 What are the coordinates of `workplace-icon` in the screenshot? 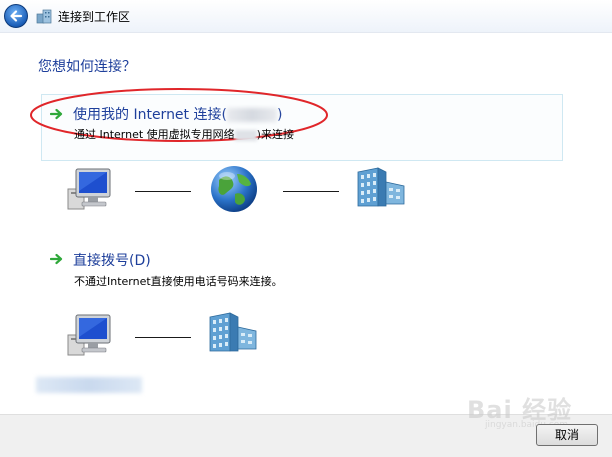 It's located at (44, 16).